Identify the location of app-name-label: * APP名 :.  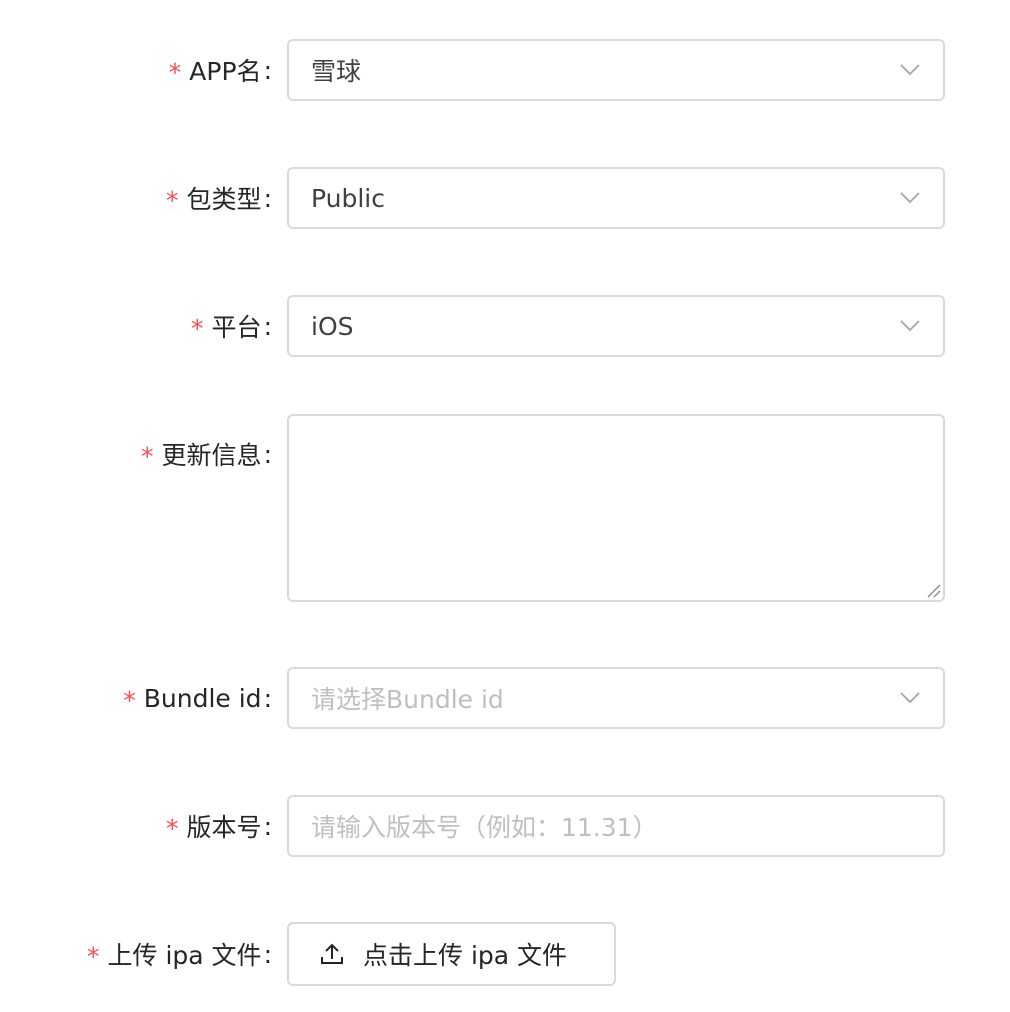
(220, 70).